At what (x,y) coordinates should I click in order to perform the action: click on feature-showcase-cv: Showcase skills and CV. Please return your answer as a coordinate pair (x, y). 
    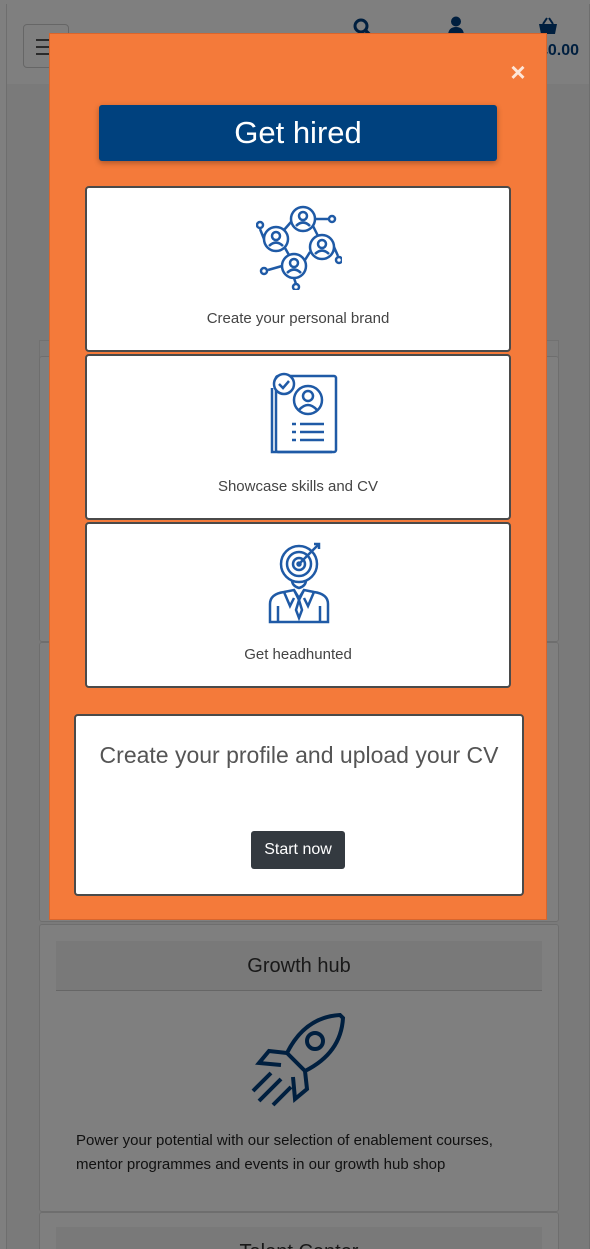
    Looking at the image, I should click on (298, 437).